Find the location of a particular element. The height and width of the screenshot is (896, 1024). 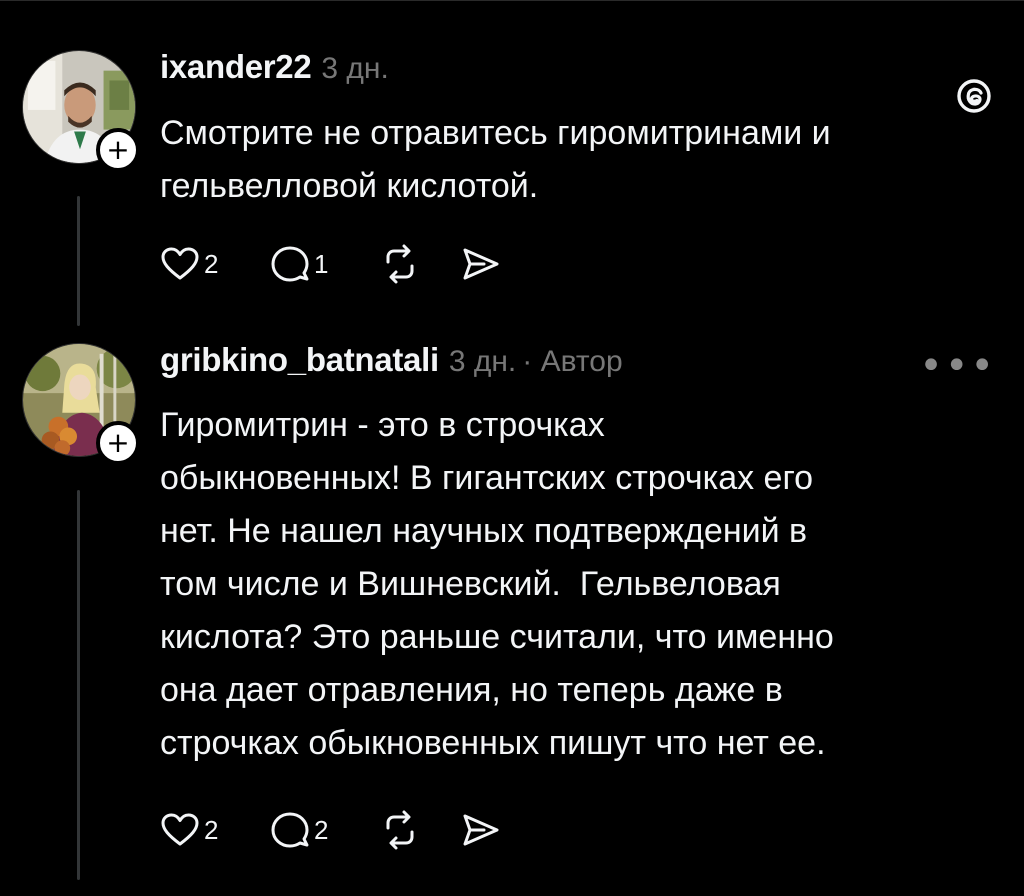

reply-button: 1 is located at coordinates (305, 264).